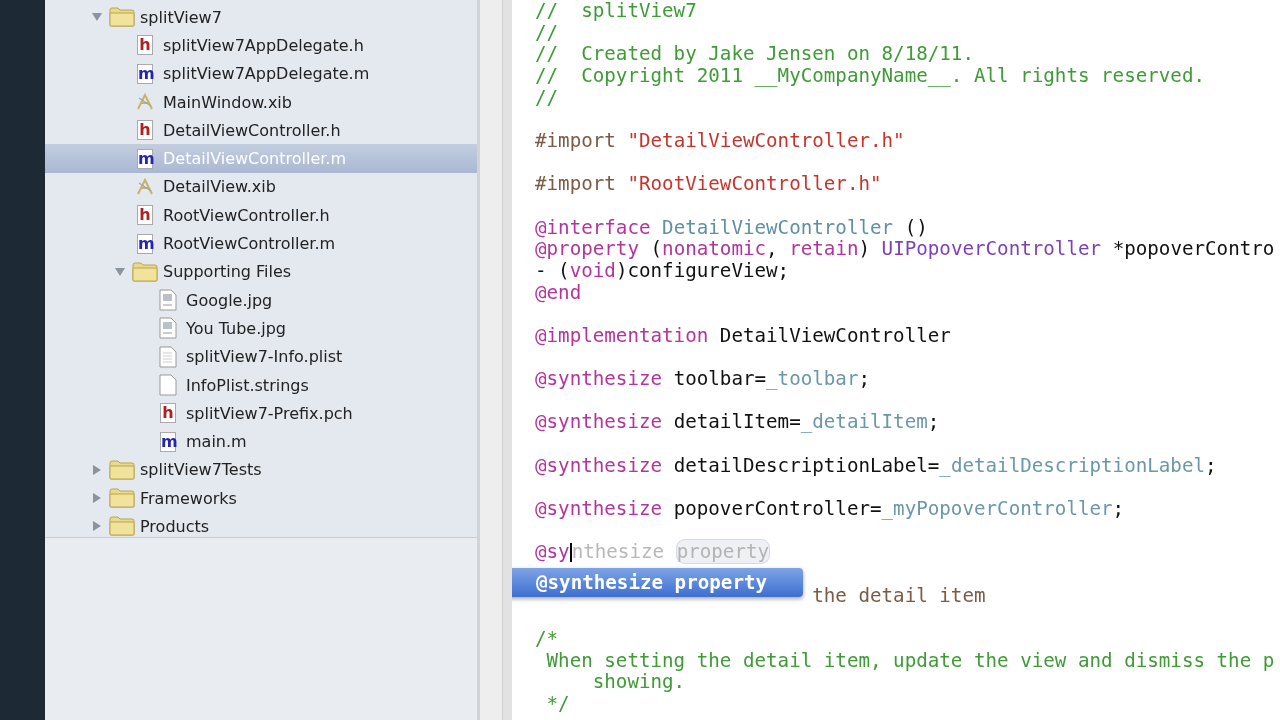  What do you see at coordinates (261, 102) in the screenshot?
I see `file-item: MainWindow.xib` at bounding box center [261, 102].